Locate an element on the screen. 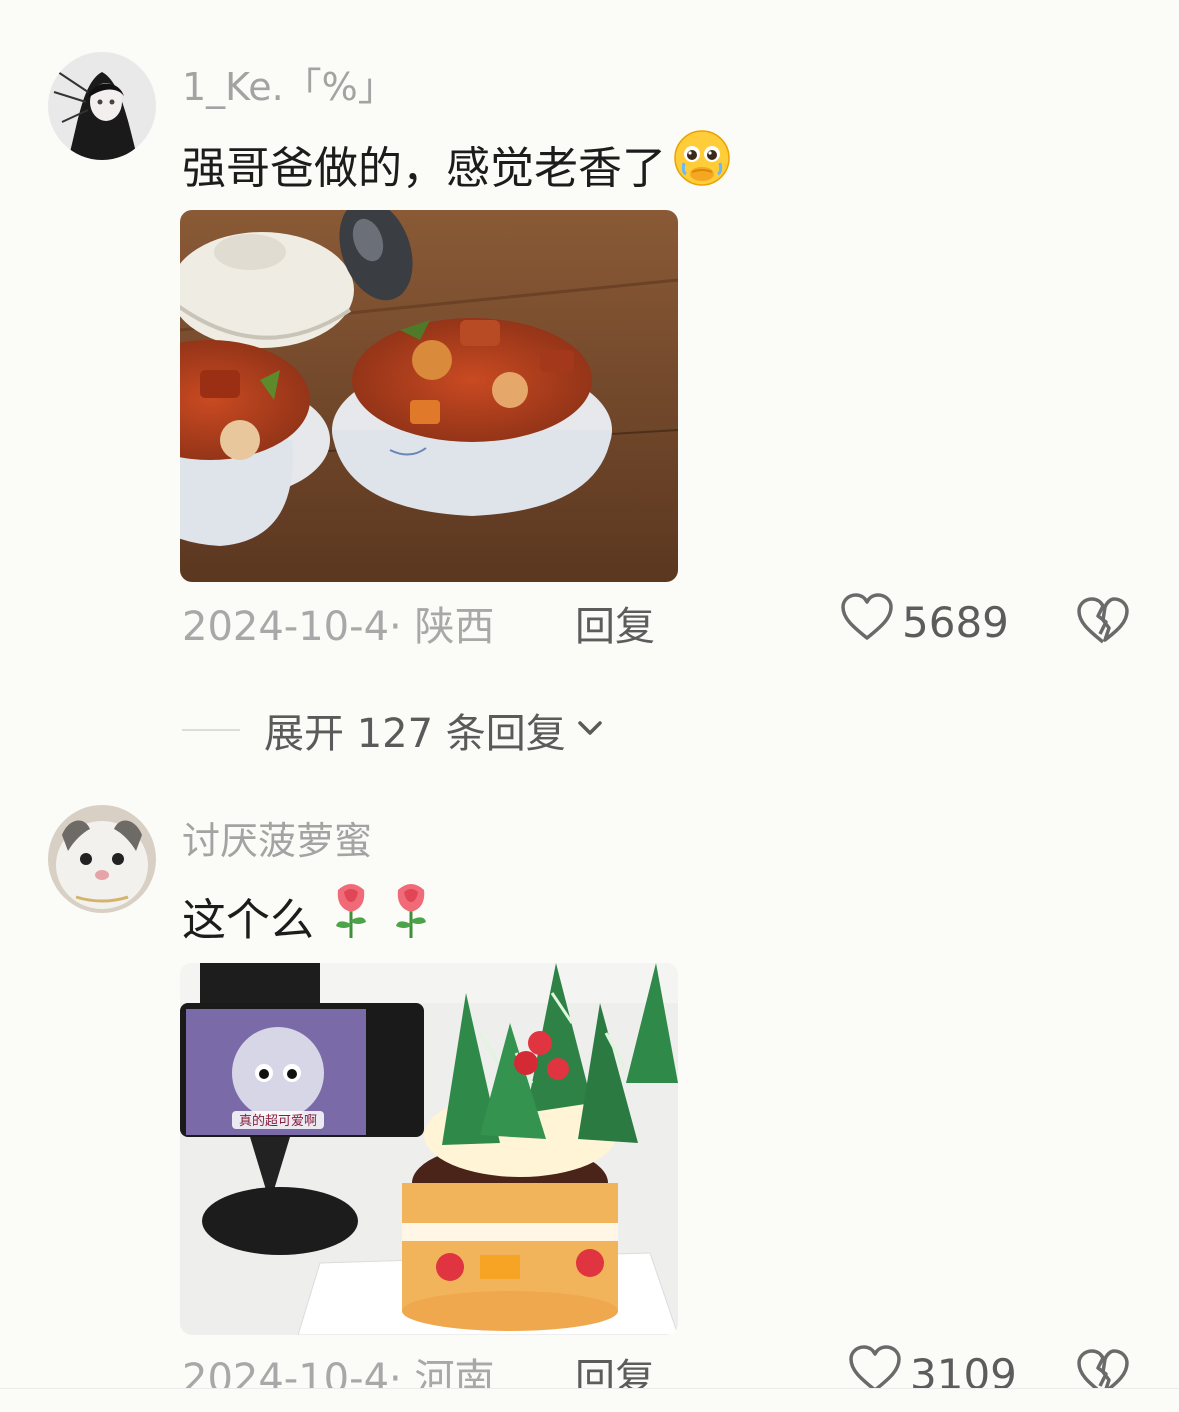 The image size is (1179, 1412). heart-icon is located at coordinates (867, 622).